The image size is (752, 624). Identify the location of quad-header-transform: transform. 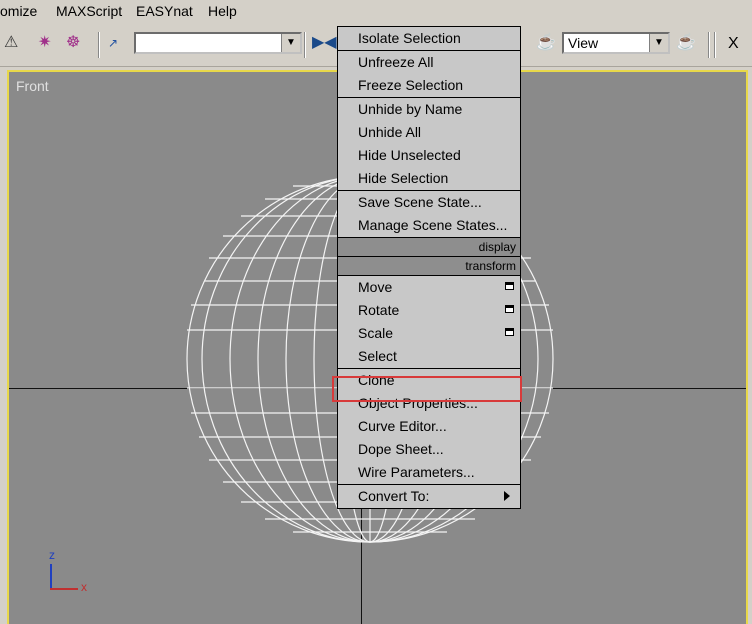
(429, 266).